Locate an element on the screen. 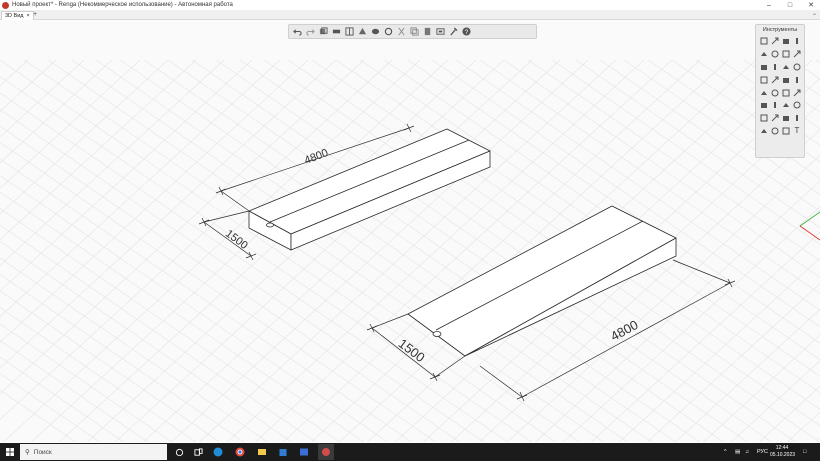 The width and height of the screenshot is (820, 461). cut-icon is located at coordinates (401, 32).